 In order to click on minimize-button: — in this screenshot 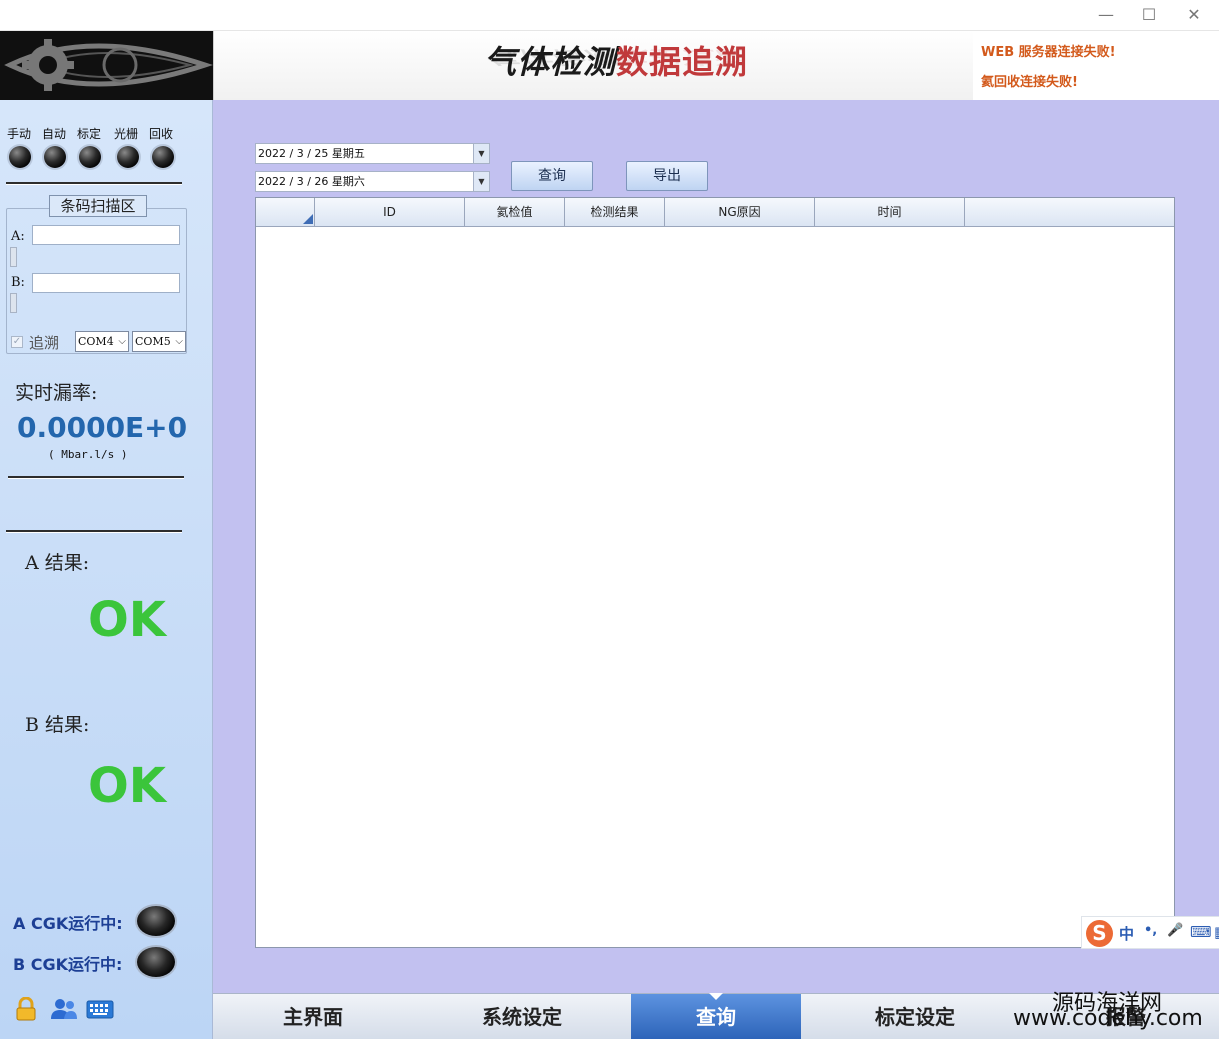, I will do `click(1106, 15)`.